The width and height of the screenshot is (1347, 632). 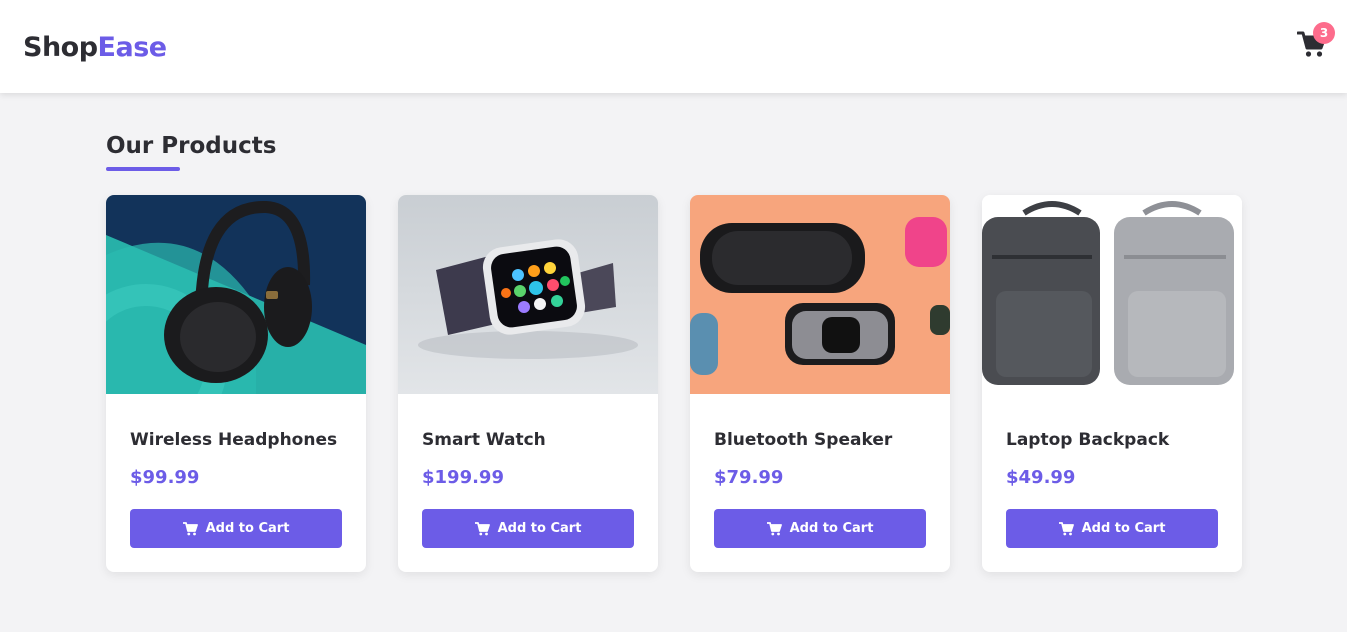 What do you see at coordinates (1112, 294) in the screenshot?
I see `backpack-image` at bounding box center [1112, 294].